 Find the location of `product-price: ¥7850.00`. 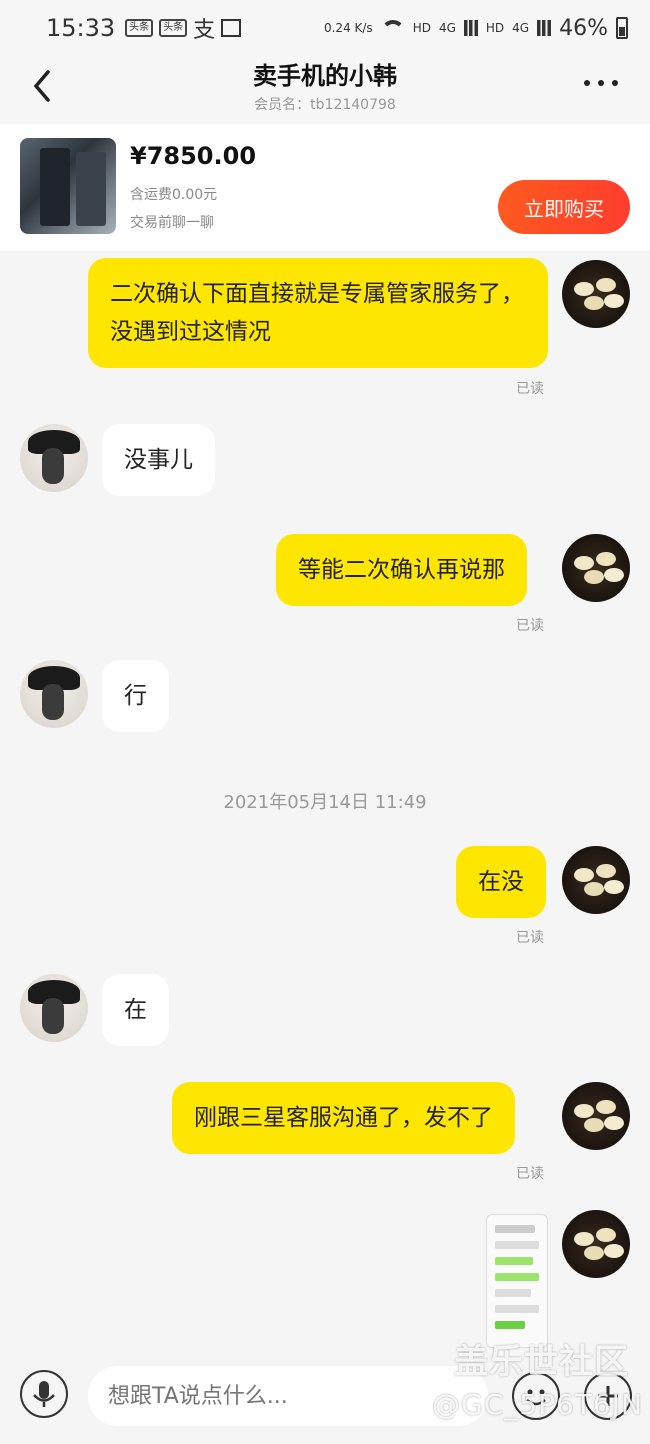

product-price: ¥7850.00 is located at coordinates (193, 156).